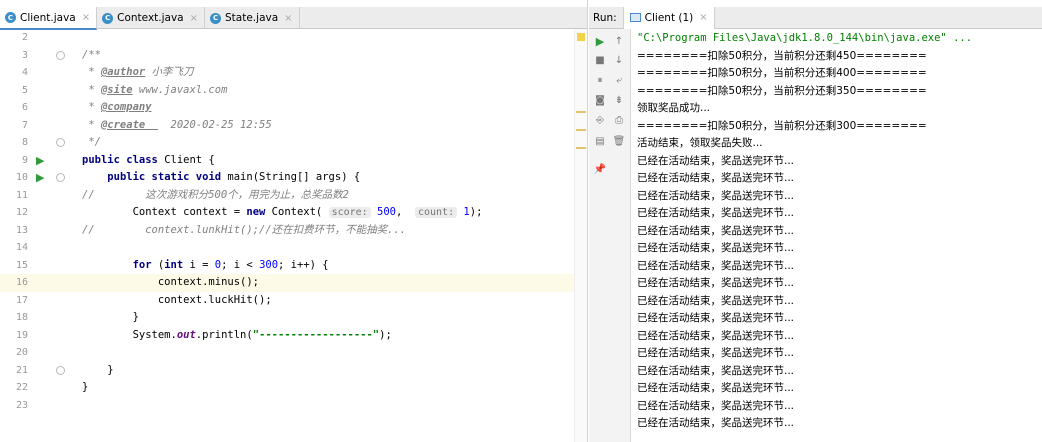 The height and width of the screenshot is (442, 1042). I want to click on line-number: 19, so click(16, 336).